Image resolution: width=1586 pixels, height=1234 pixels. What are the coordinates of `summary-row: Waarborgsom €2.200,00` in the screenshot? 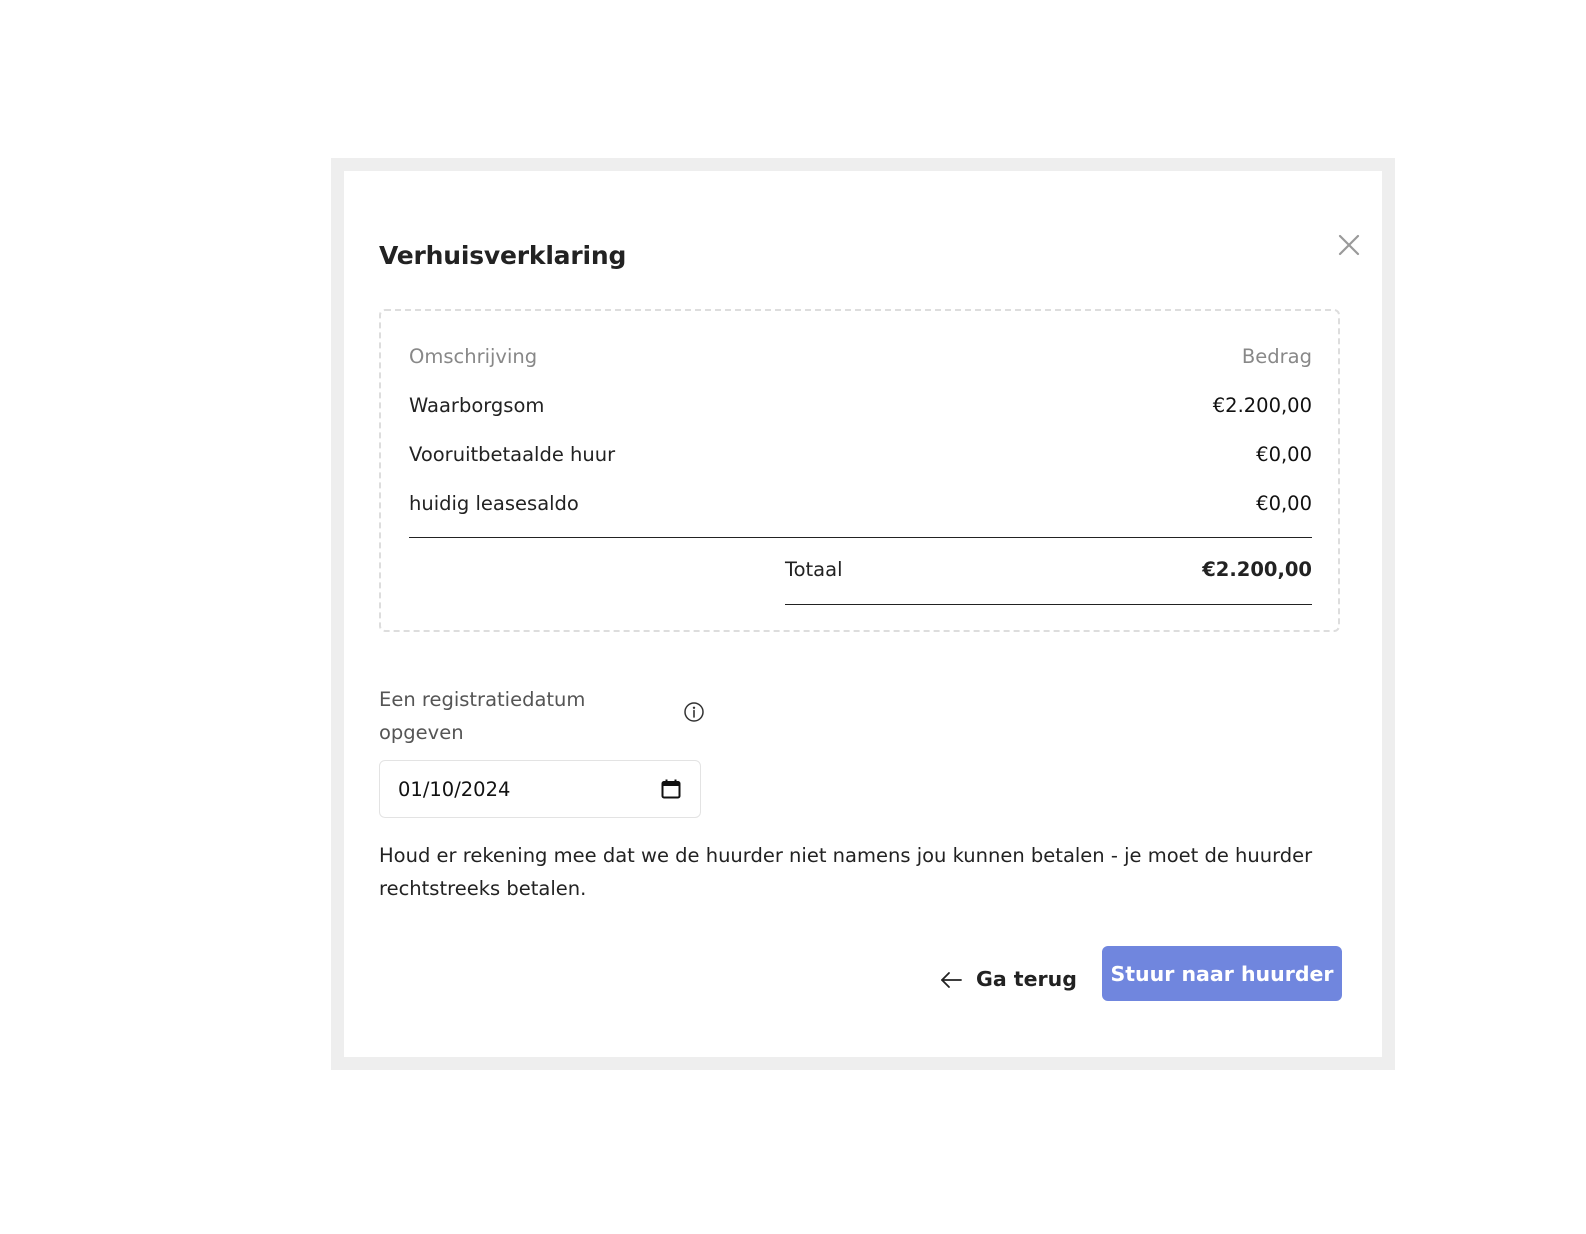 It's located at (860, 405).